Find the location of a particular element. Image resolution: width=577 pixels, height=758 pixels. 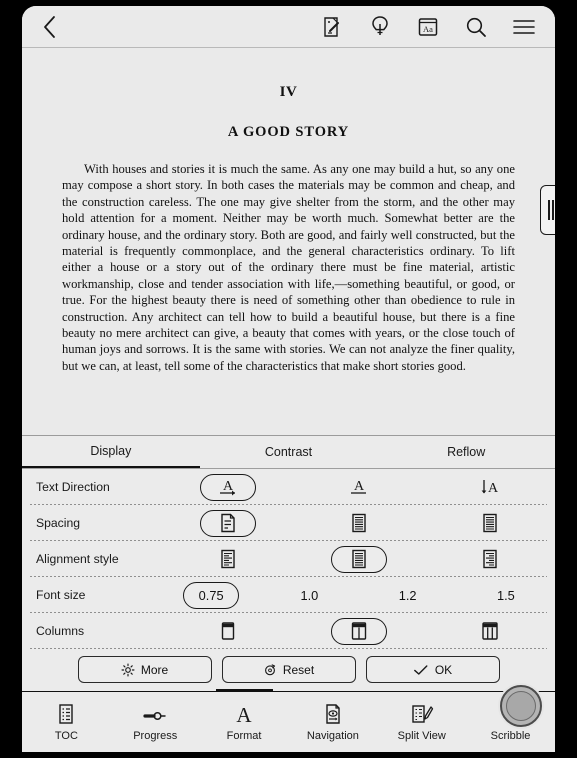

panel-tabs: Display Contrast Reflow is located at coordinates (288, 452).